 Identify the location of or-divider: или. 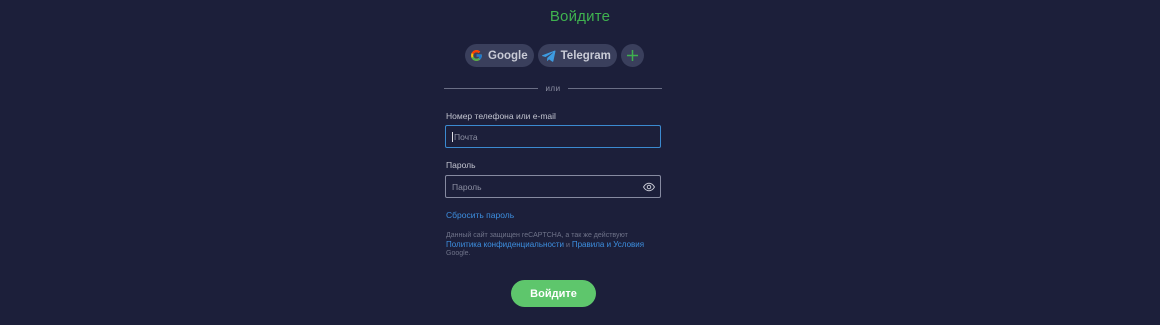
(553, 88).